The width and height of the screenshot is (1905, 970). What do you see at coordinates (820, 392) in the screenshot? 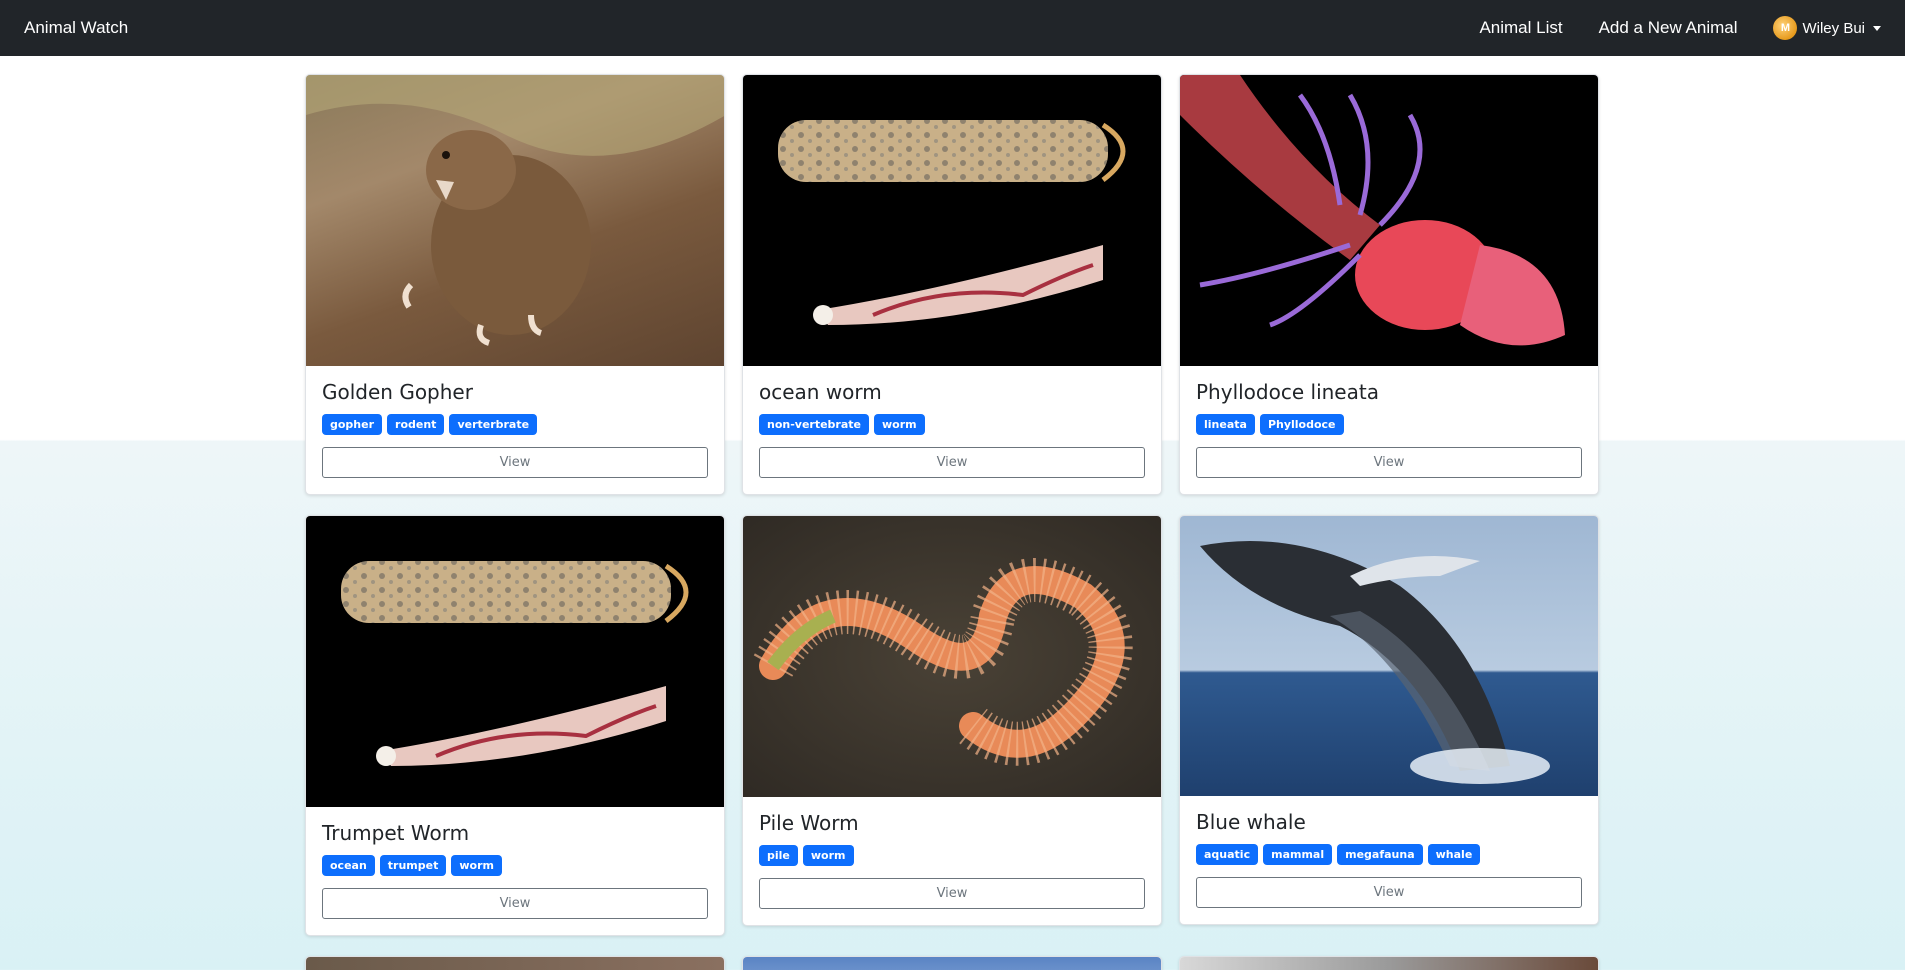
I see `card-title: ocean worm` at bounding box center [820, 392].